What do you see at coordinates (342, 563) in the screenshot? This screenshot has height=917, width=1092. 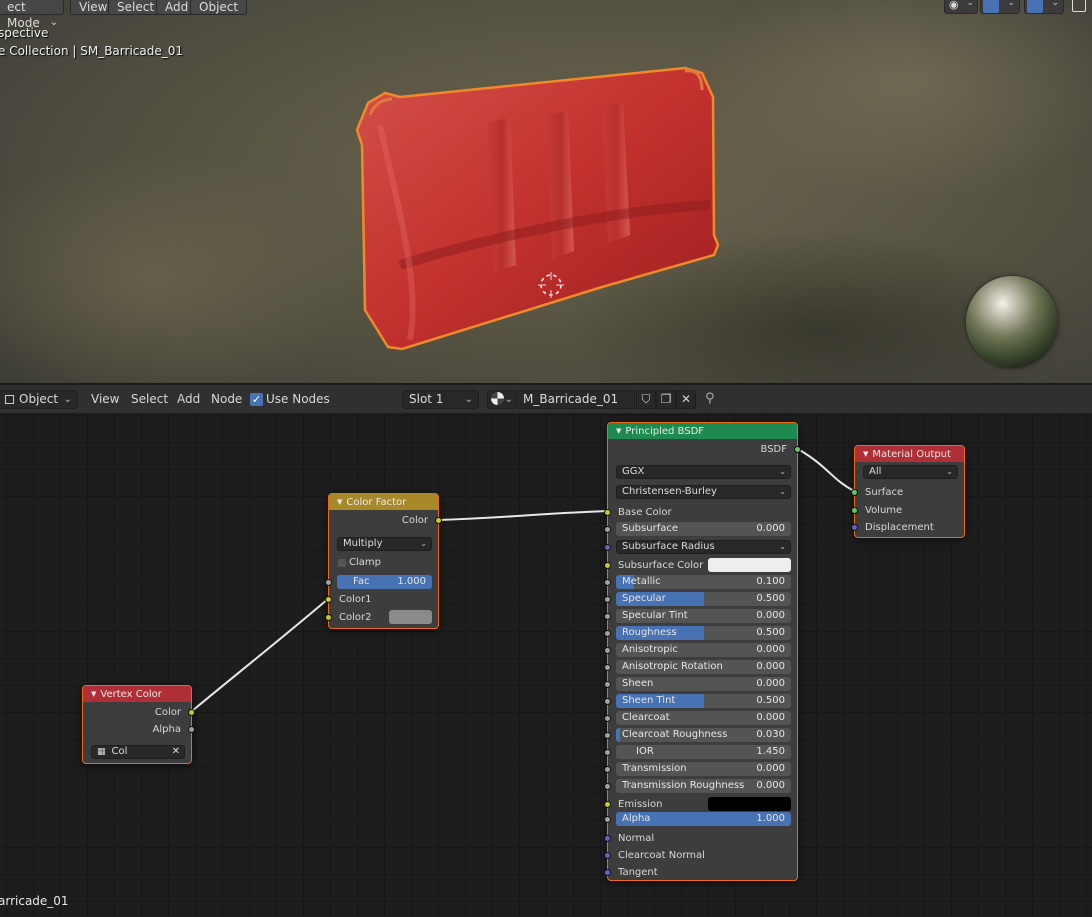 I see `clamp-checkbox` at bounding box center [342, 563].